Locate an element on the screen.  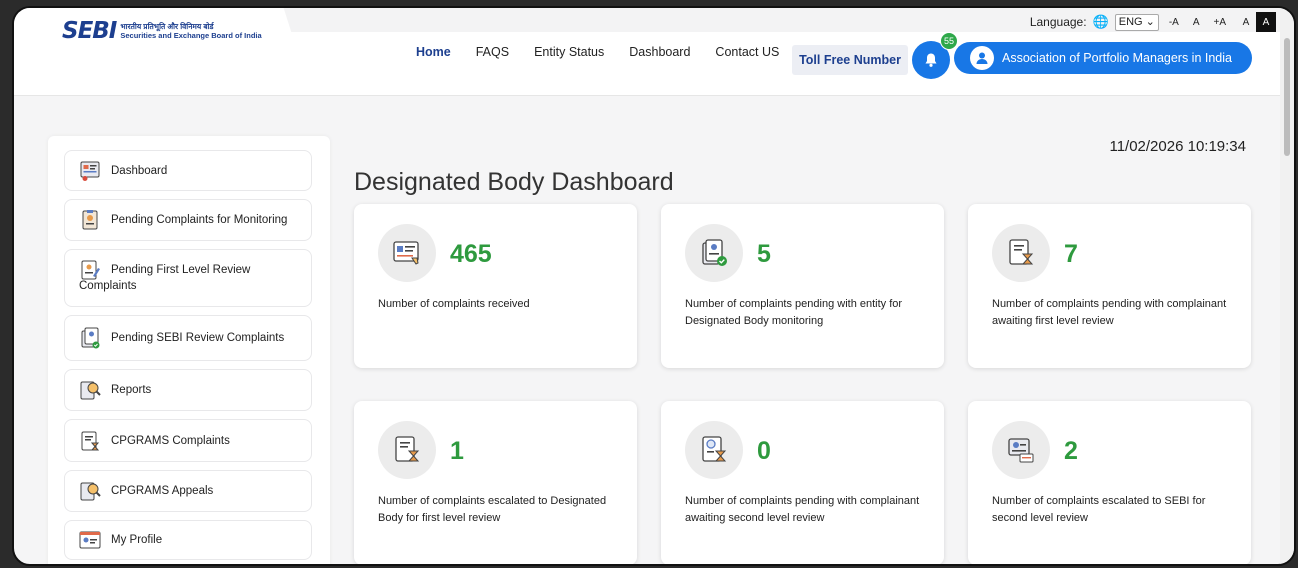
current-datetime: 11/02/2026 10:19:34 is located at coordinates (1177, 146).